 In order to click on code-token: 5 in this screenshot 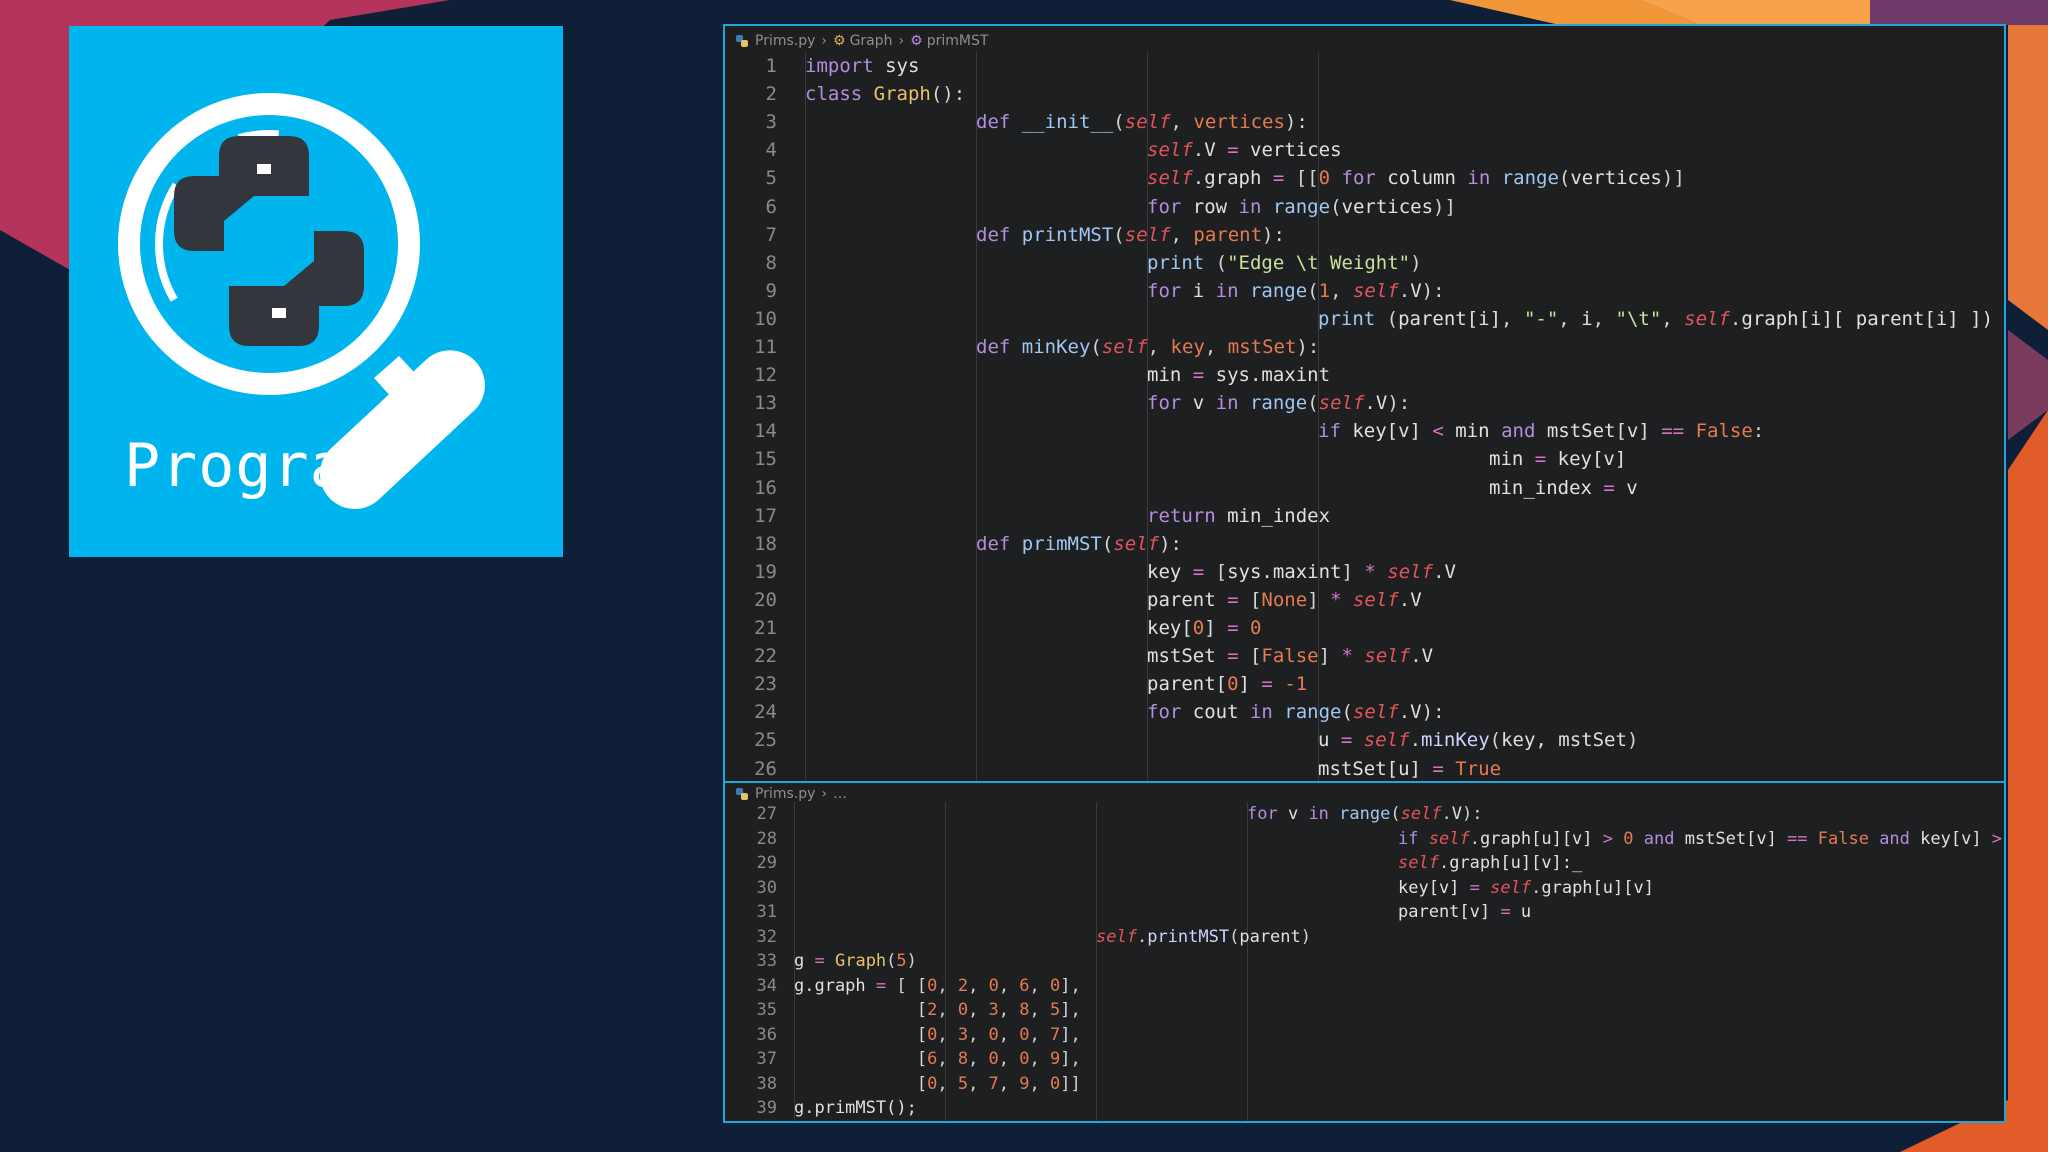, I will do `click(1055, 1010)`.